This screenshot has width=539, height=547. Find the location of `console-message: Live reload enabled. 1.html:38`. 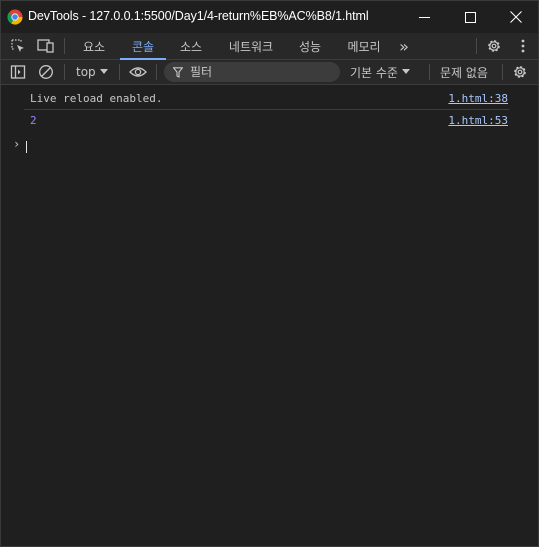

console-message: Live reload enabled. 1.html:38 is located at coordinates (269, 99).